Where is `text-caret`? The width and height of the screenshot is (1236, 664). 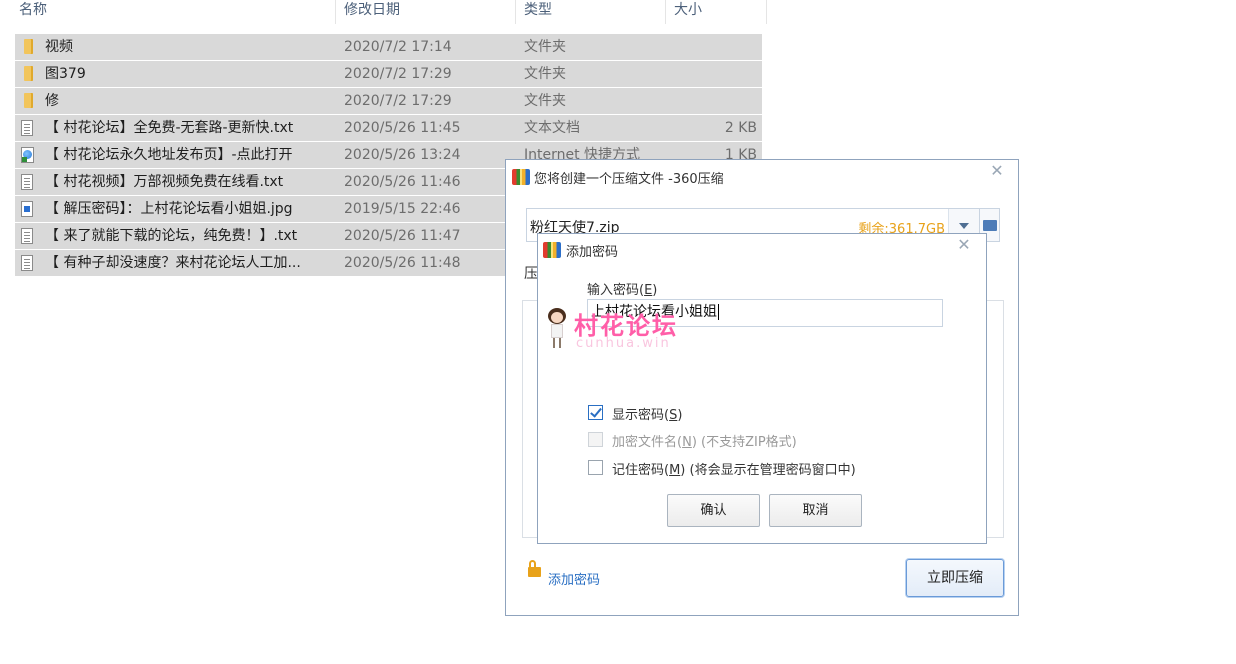 text-caret is located at coordinates (718, 312).